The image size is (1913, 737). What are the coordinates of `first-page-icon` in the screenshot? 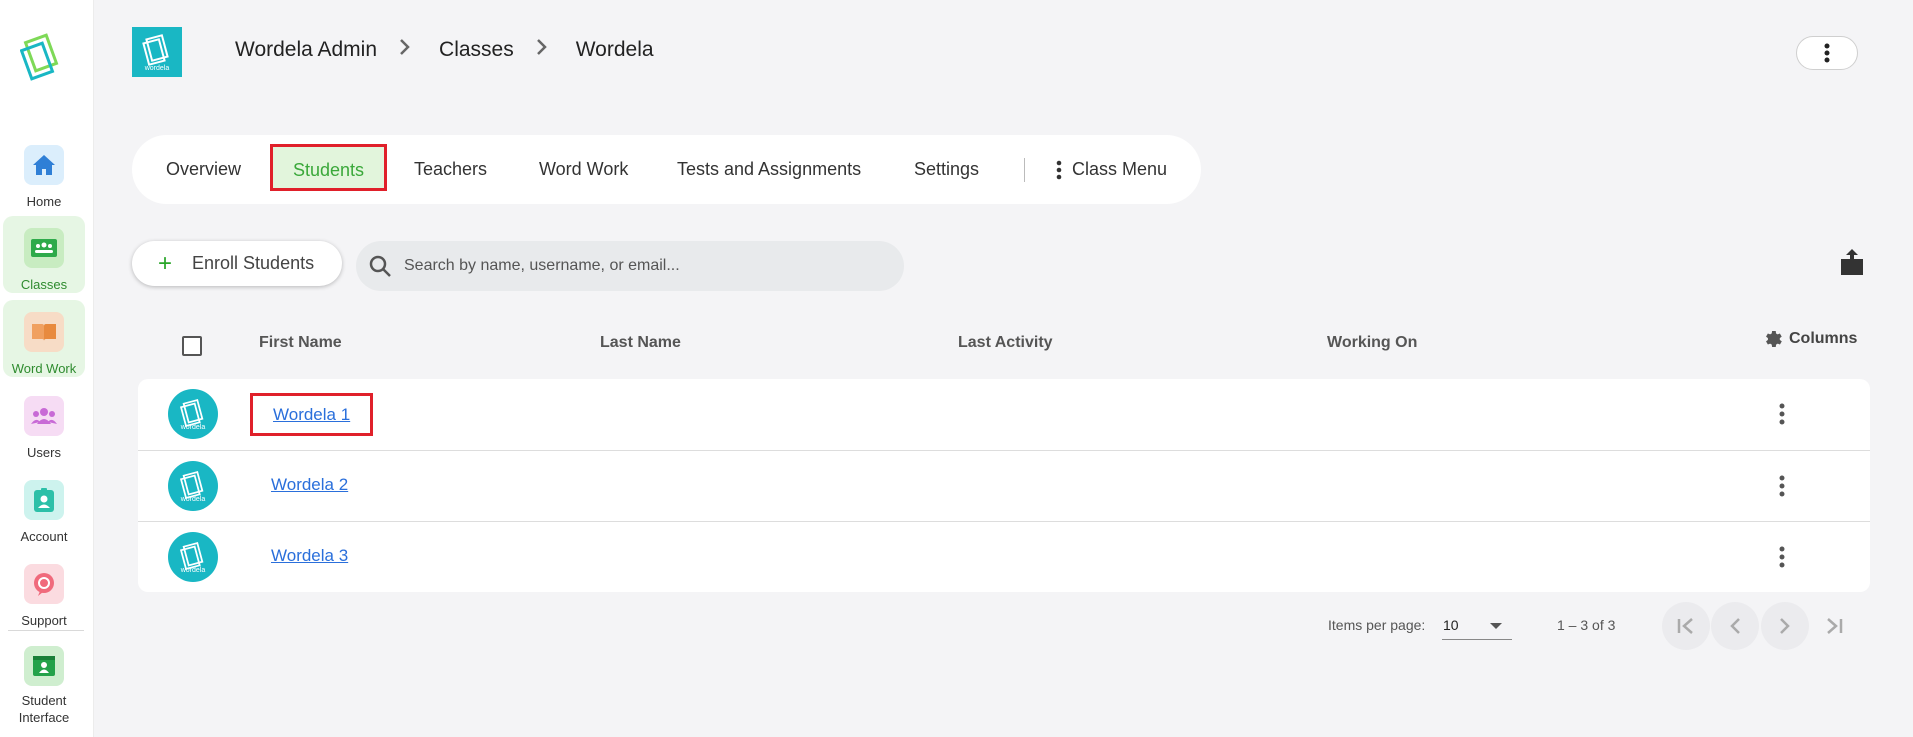 It's located at (1685, 626).